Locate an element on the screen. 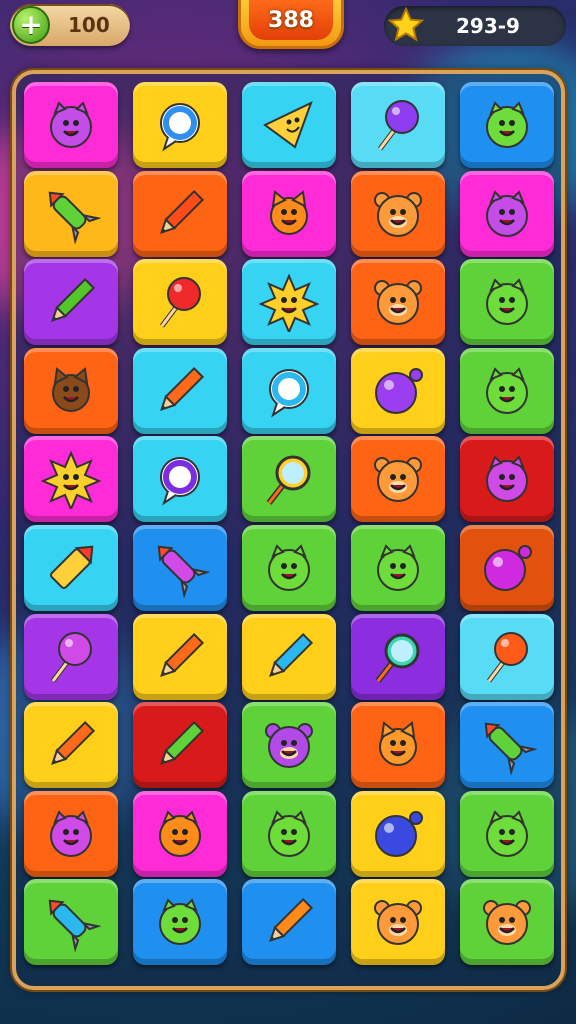 The width and height of the screenshot is (576, 1024). top-hud: + 100 388 293-9 is located at coordinates (288, 30).